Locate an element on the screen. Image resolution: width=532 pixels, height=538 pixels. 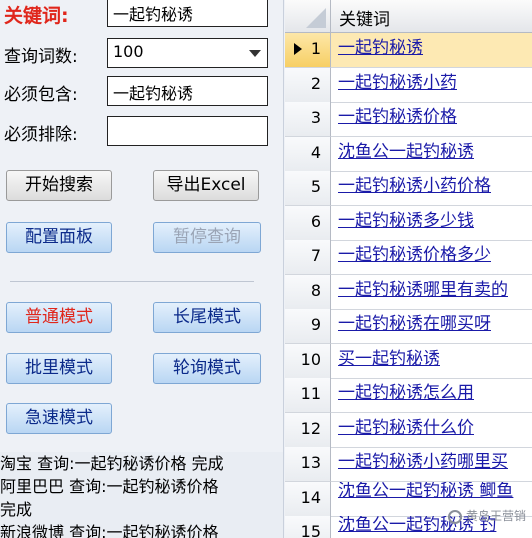
wechat-icon is located at coordinates (454, 516).